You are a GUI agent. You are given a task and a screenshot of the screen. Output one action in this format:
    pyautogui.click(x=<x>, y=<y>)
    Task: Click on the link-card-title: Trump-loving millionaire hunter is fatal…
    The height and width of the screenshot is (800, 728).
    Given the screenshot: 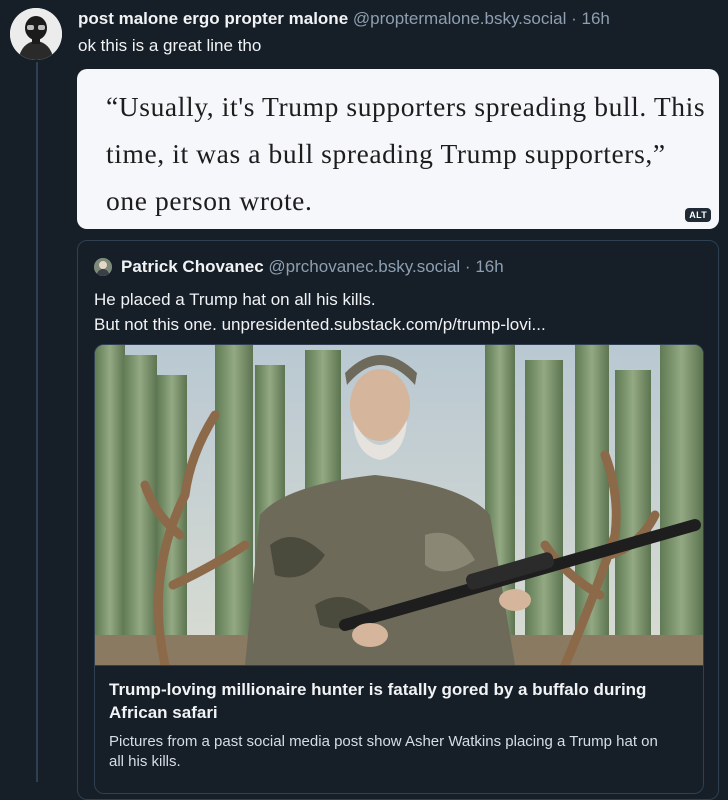 What is the action you would take?
    pyautogui.click(x=378, y=701)
    